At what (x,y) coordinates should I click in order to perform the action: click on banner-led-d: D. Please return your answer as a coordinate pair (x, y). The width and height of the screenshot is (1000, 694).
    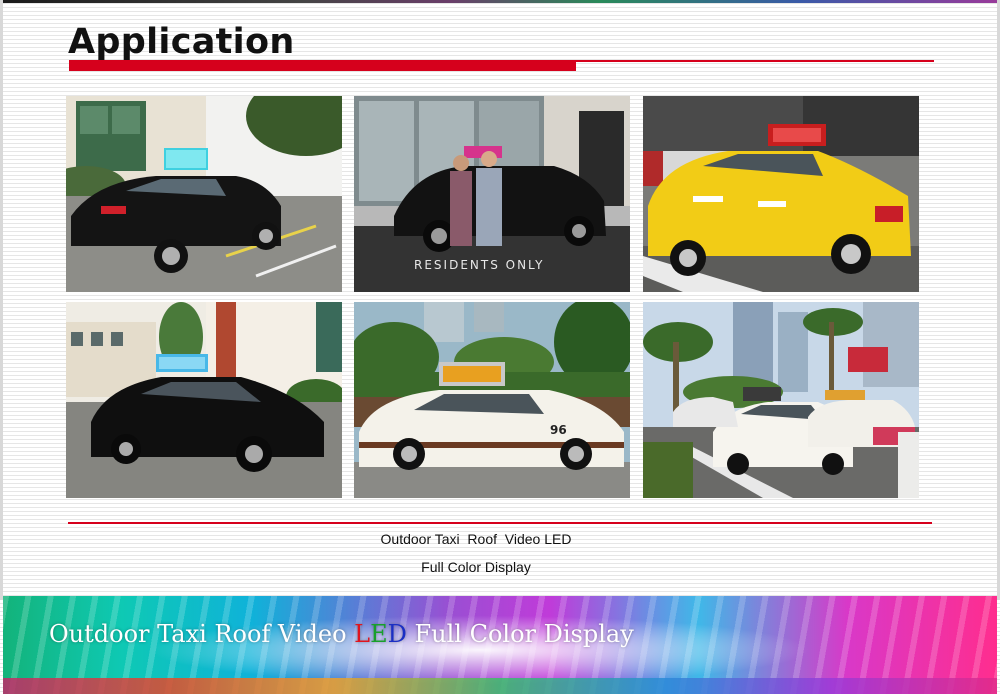
    Looking at the image, I should click on (397, 634).